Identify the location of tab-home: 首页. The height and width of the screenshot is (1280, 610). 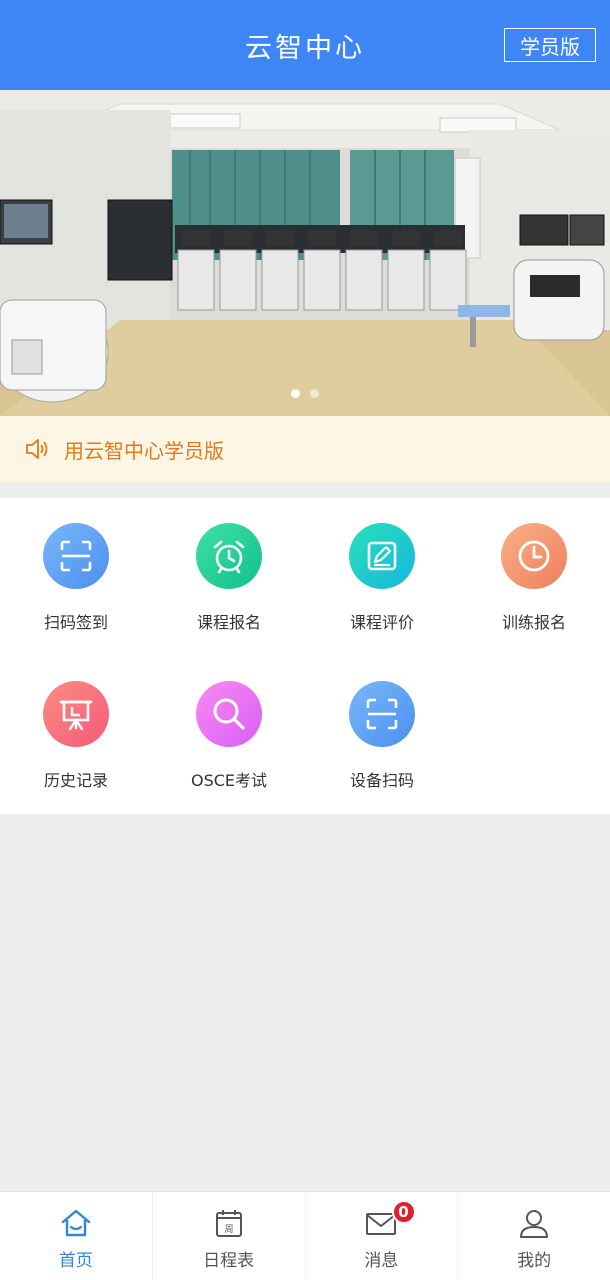
(76, 1236).